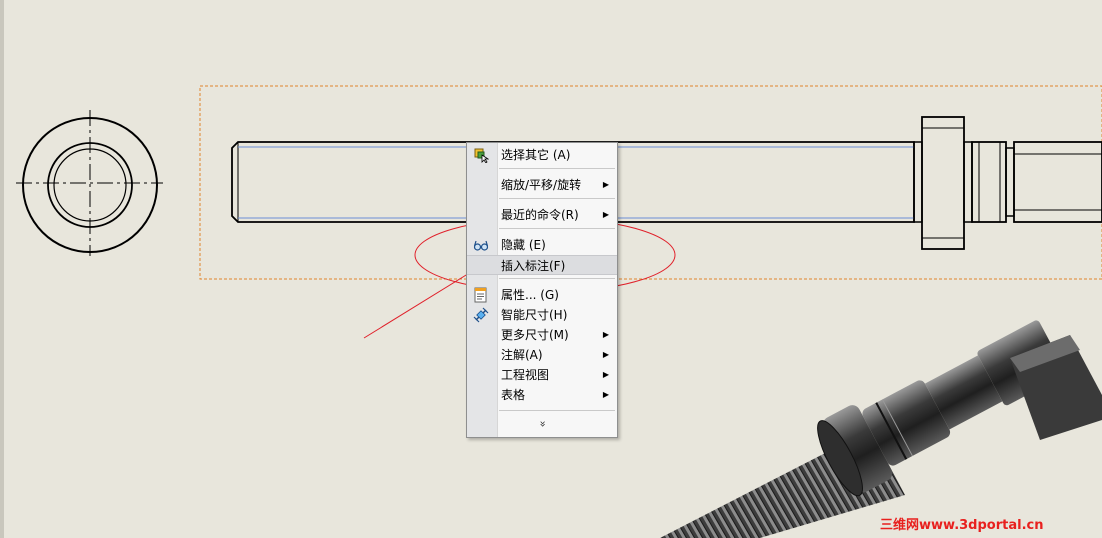 The height and width of the screenshot is (538, 1102). I want to click on menu-item-tables: 表格 ▶, so click(542, 395).